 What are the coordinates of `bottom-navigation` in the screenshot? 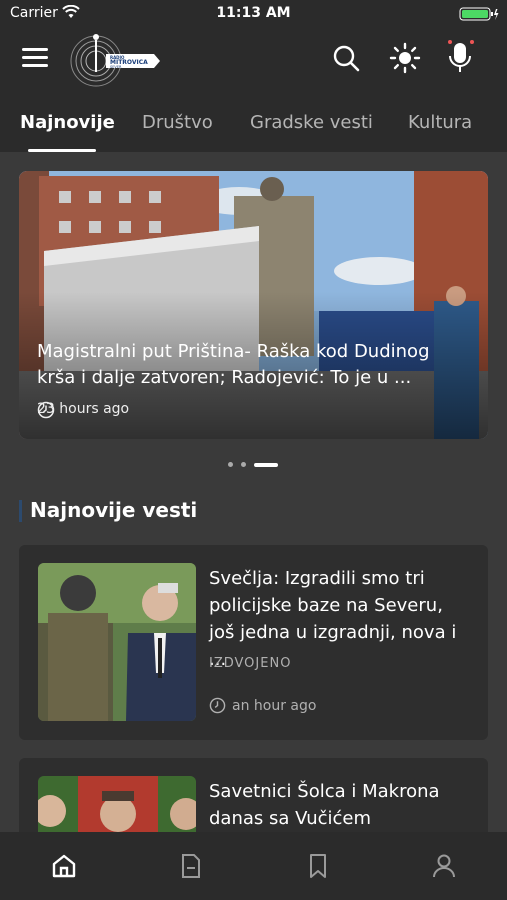 It's located at (253, 866).